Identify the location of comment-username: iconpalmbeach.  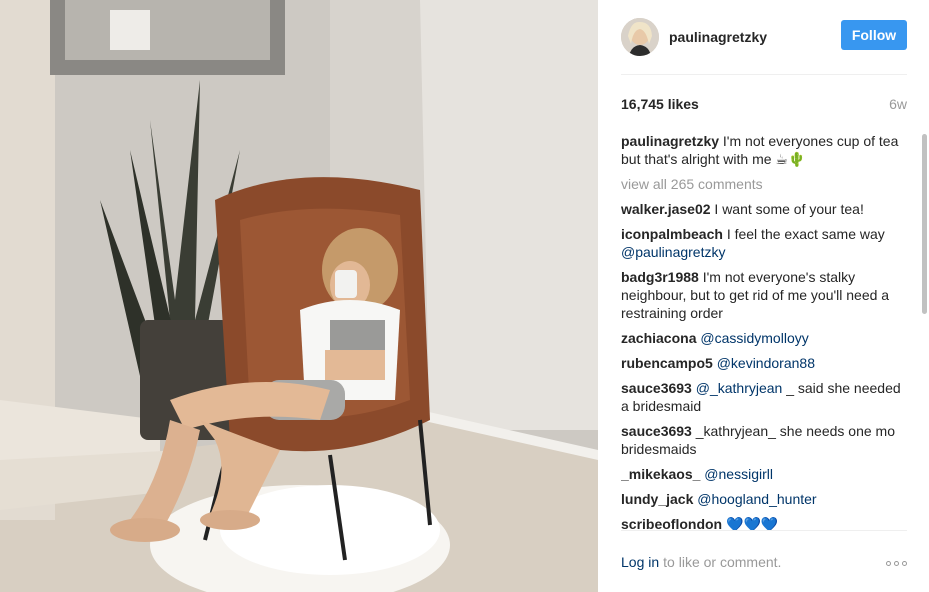
(672, 234).